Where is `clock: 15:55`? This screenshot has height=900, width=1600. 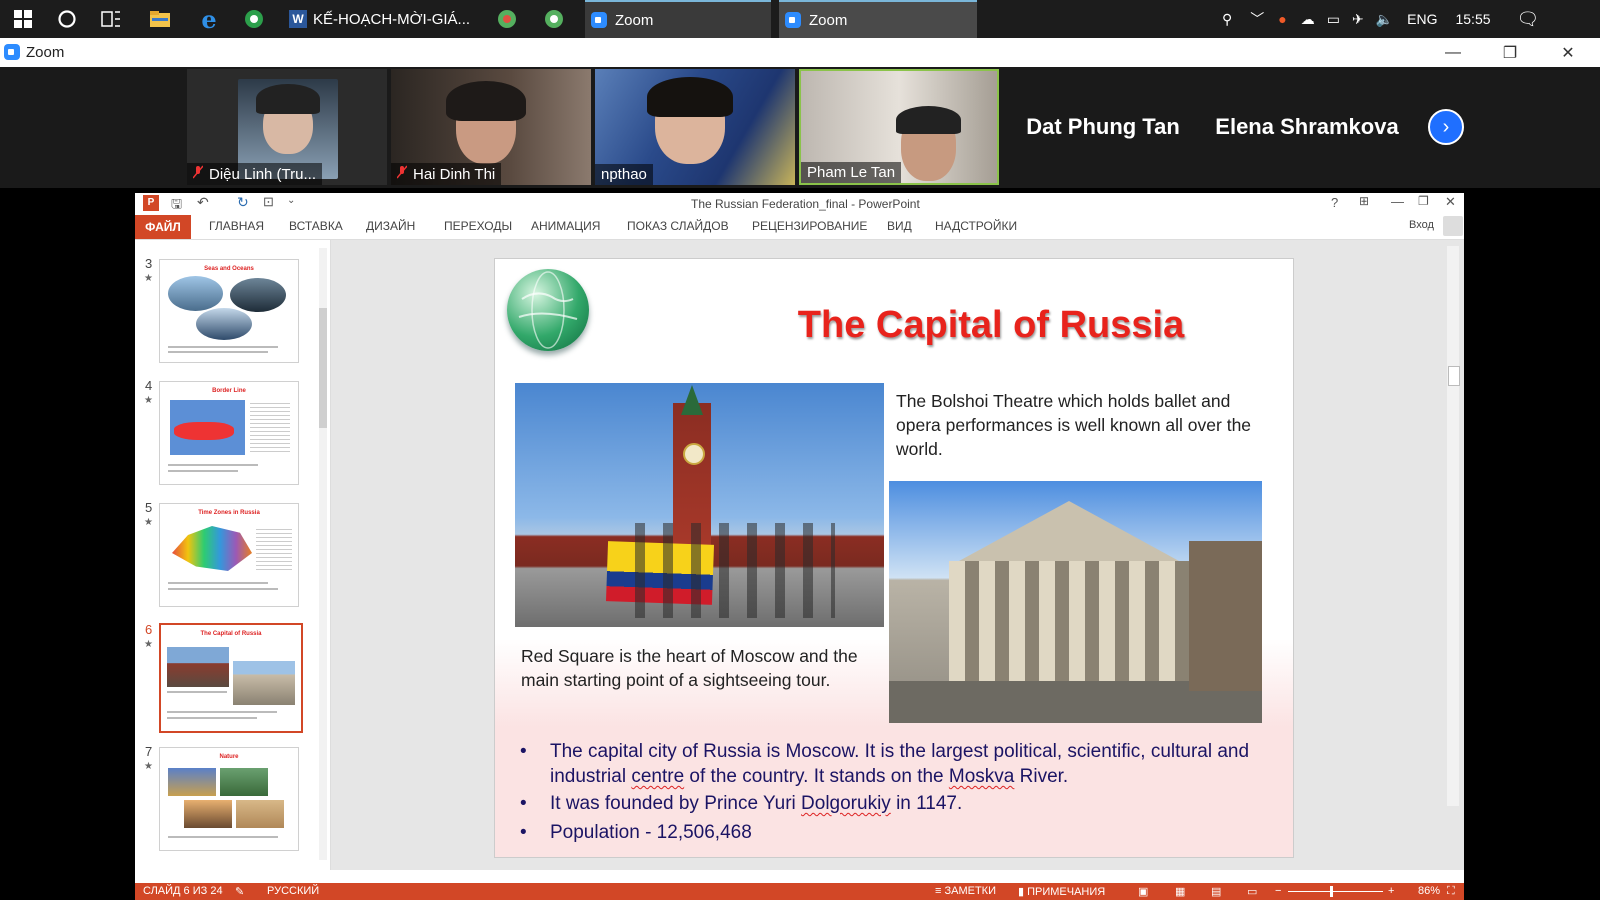
clock: 15:55 is located at coordinates (1472, 19).